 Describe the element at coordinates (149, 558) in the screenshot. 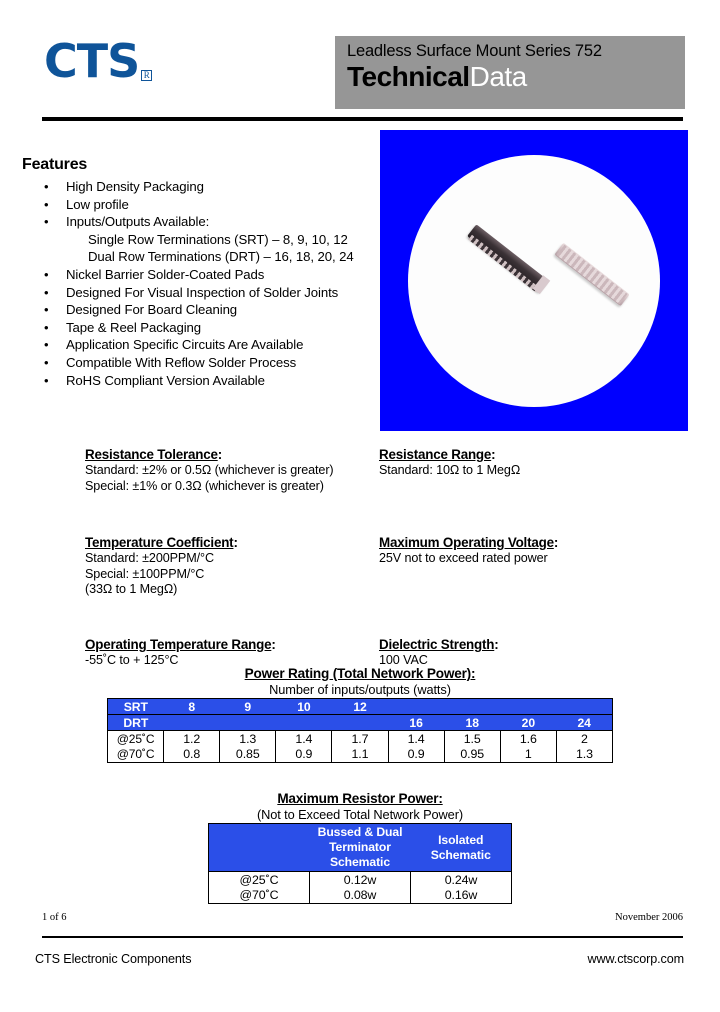

I see `spec-line: Standard: ±200PPM/°C` at that location.